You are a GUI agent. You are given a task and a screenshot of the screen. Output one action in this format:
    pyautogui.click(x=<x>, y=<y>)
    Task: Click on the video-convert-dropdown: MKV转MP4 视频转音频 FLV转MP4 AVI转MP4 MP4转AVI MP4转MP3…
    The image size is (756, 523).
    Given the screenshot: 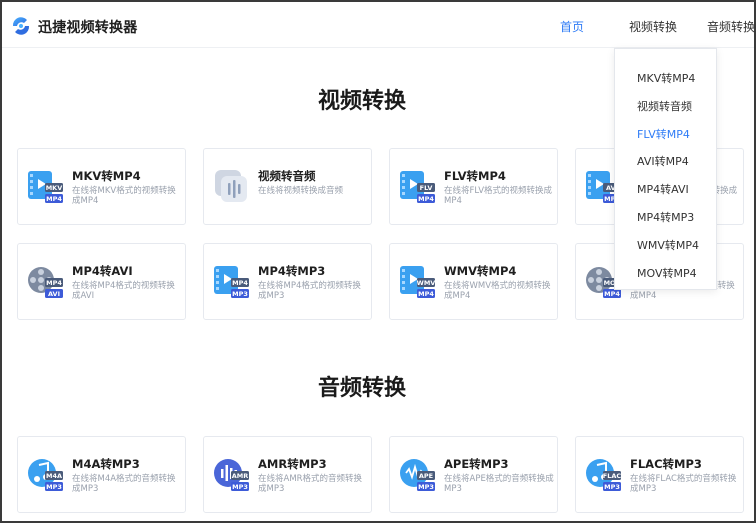 What is the action you would take?
    pyautogui.click(x=665, y=169)
    